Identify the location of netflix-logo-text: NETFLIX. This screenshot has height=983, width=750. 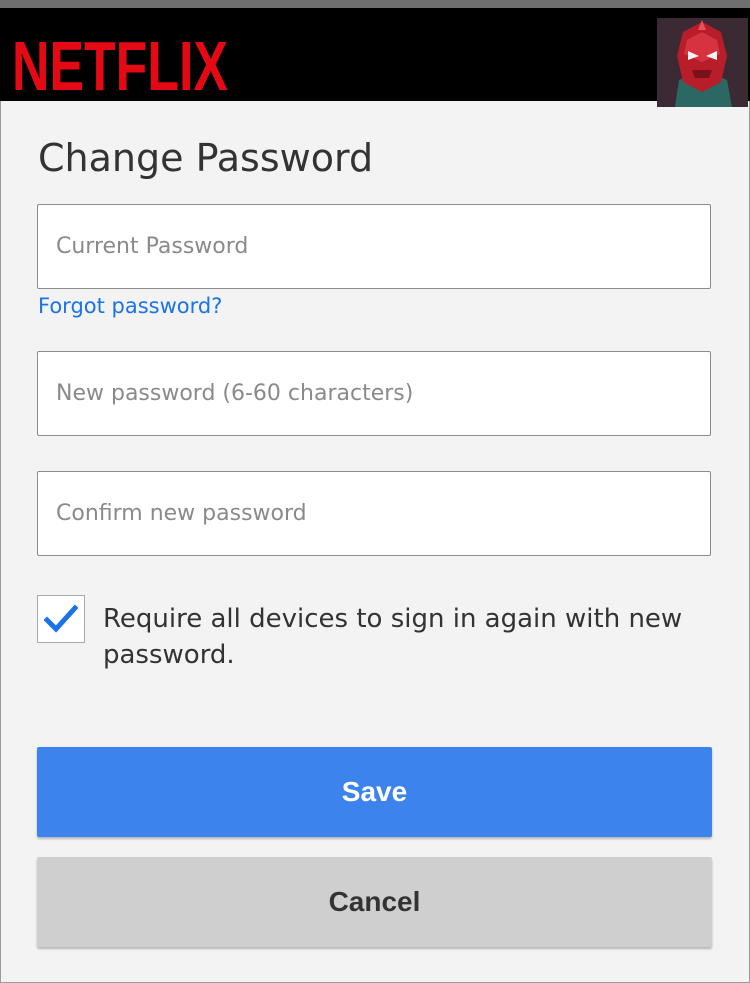
(120, 64).